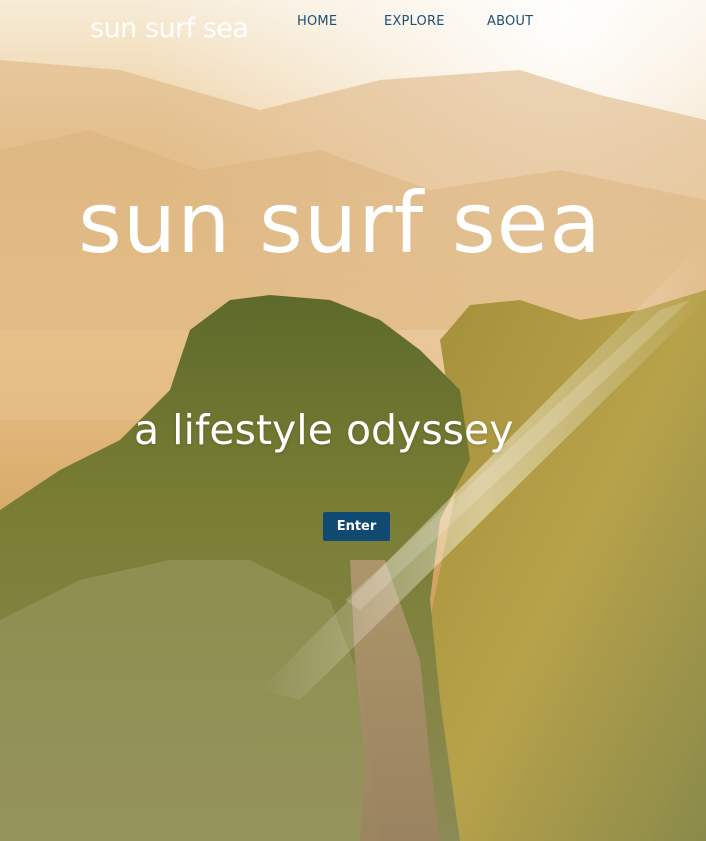  I want to click on hero-tagline: a lifestyle odyssey, so click(324, 430).